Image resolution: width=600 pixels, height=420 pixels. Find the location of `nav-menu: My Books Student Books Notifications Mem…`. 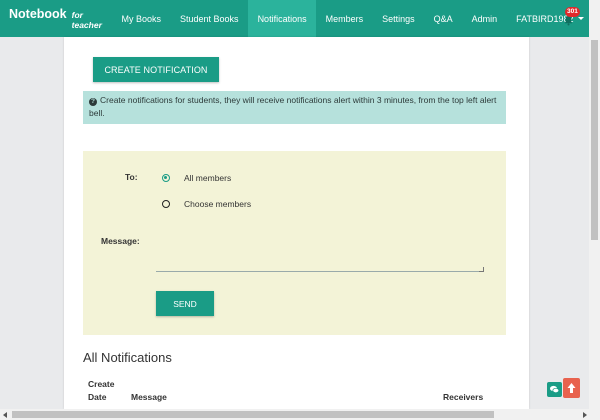

nav-menu: My Books Student Books Notifications Mem… is located at coordinates (352, 18).